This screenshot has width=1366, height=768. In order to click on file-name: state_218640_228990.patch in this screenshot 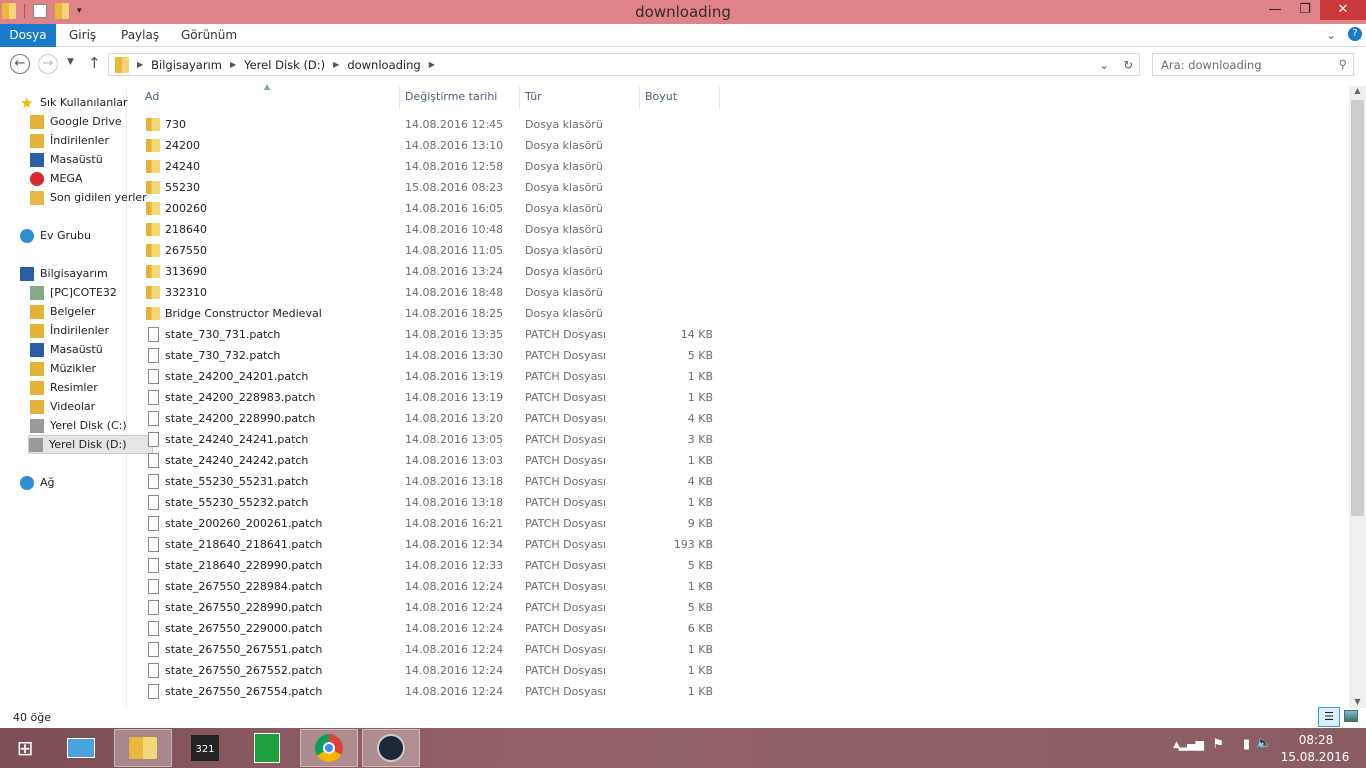, I will do `click(244, 565)`.